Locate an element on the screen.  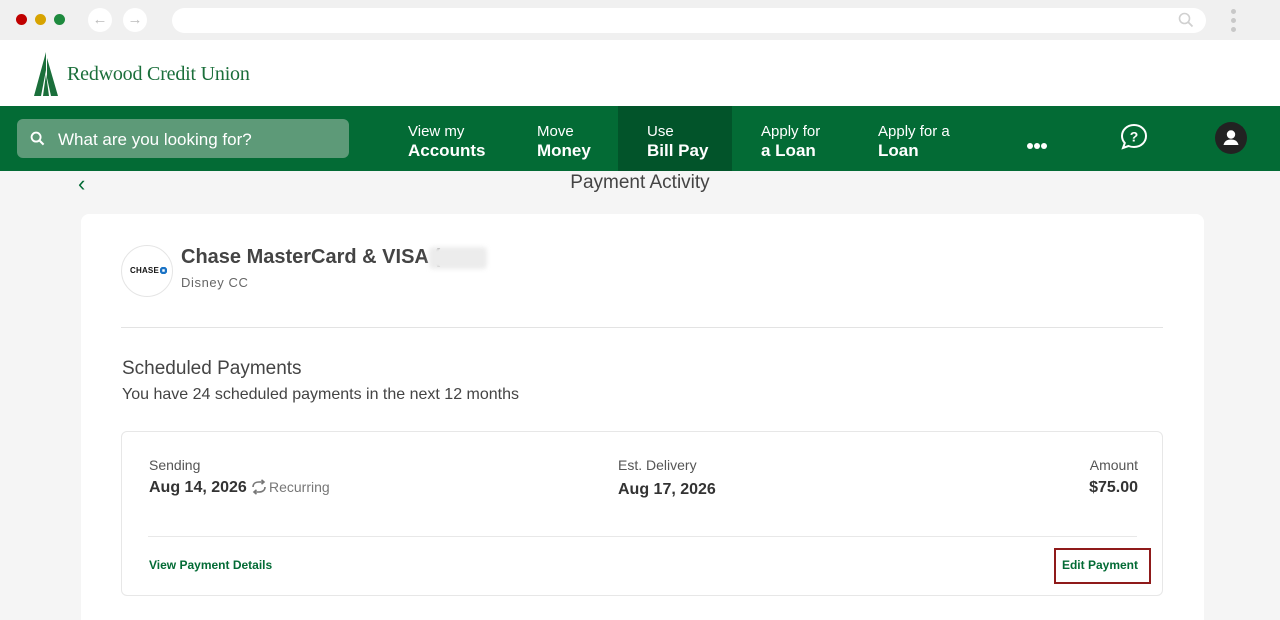
payee-logo: CHASE is located at coordinates (147, 271).